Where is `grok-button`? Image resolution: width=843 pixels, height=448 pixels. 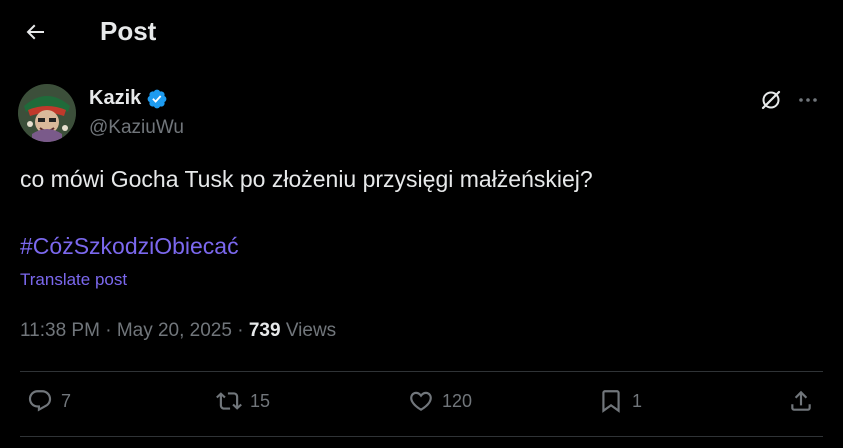
grok-button is located at coordinates (771, 100).